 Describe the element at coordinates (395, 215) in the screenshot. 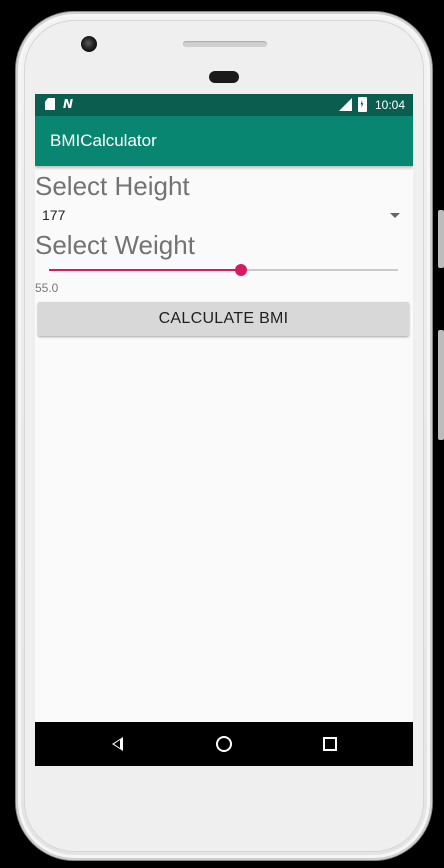

I see `dropdown-arrow-icon` at that location.